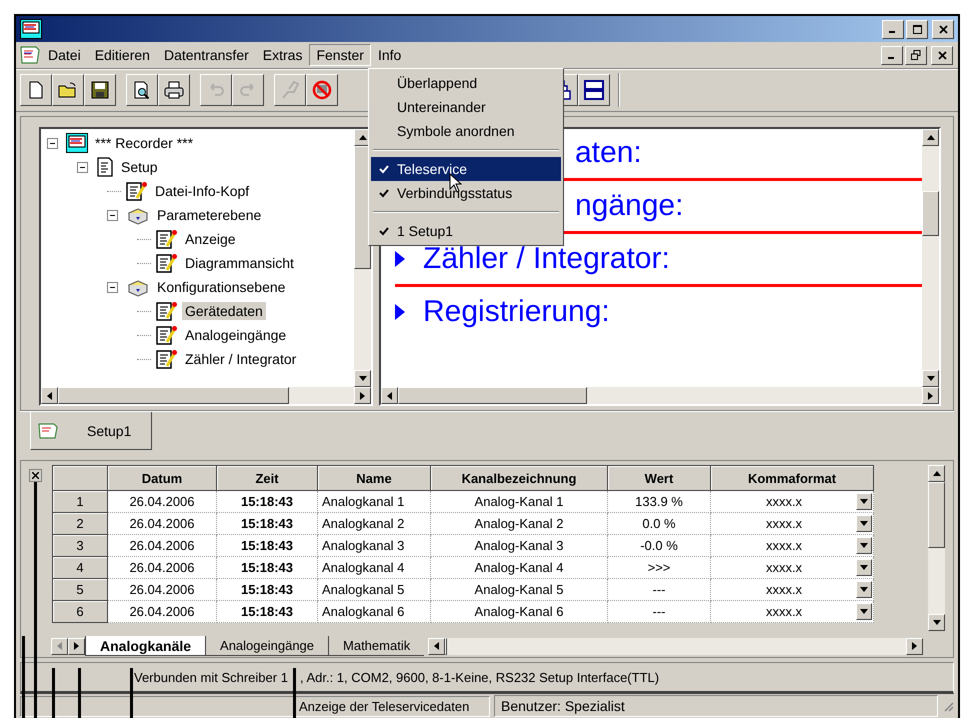 Image resolution: width=965 pixels, height=718 pixels. Describe the element at coordinates (76, 646) in the screenshot. I see `next-sheet-button` at that location.